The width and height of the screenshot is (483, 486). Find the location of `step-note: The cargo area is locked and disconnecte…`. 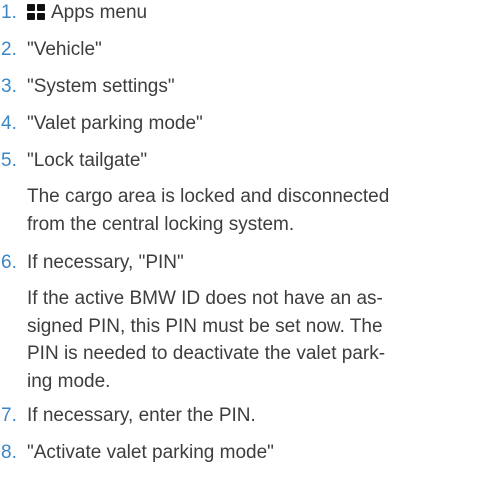

step-note: The cargo area is locked and disconnecte… is located at coordinates (254, 210).